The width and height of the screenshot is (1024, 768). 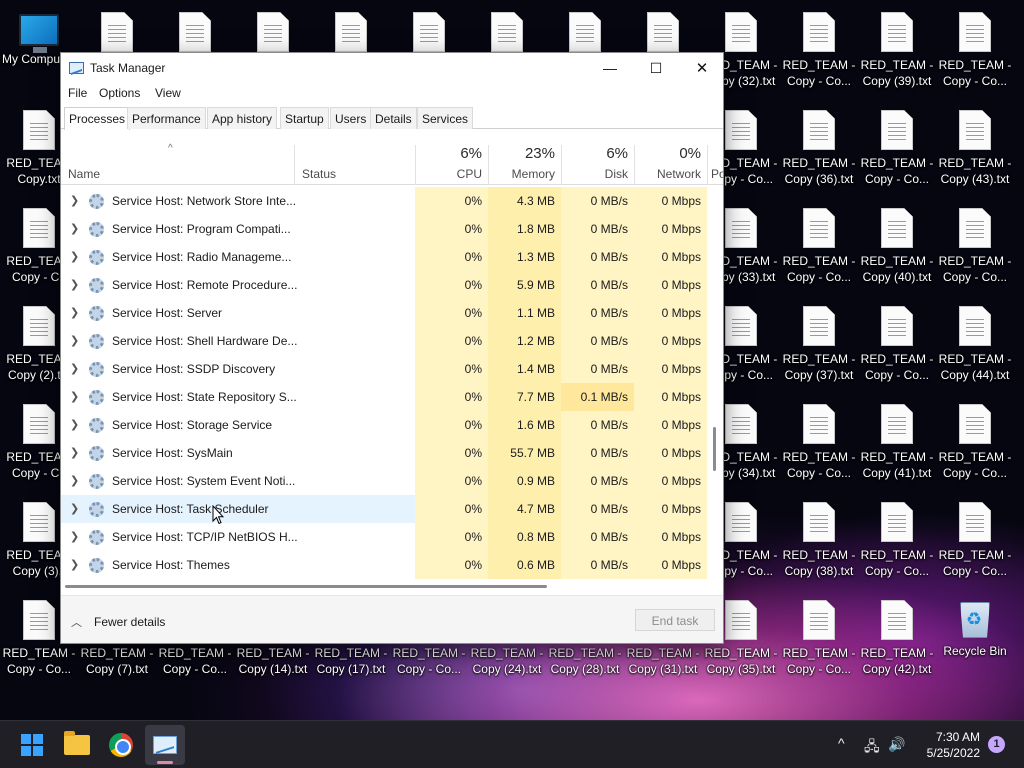 I want to click on column-name: Name, so click(x=84, y=174).